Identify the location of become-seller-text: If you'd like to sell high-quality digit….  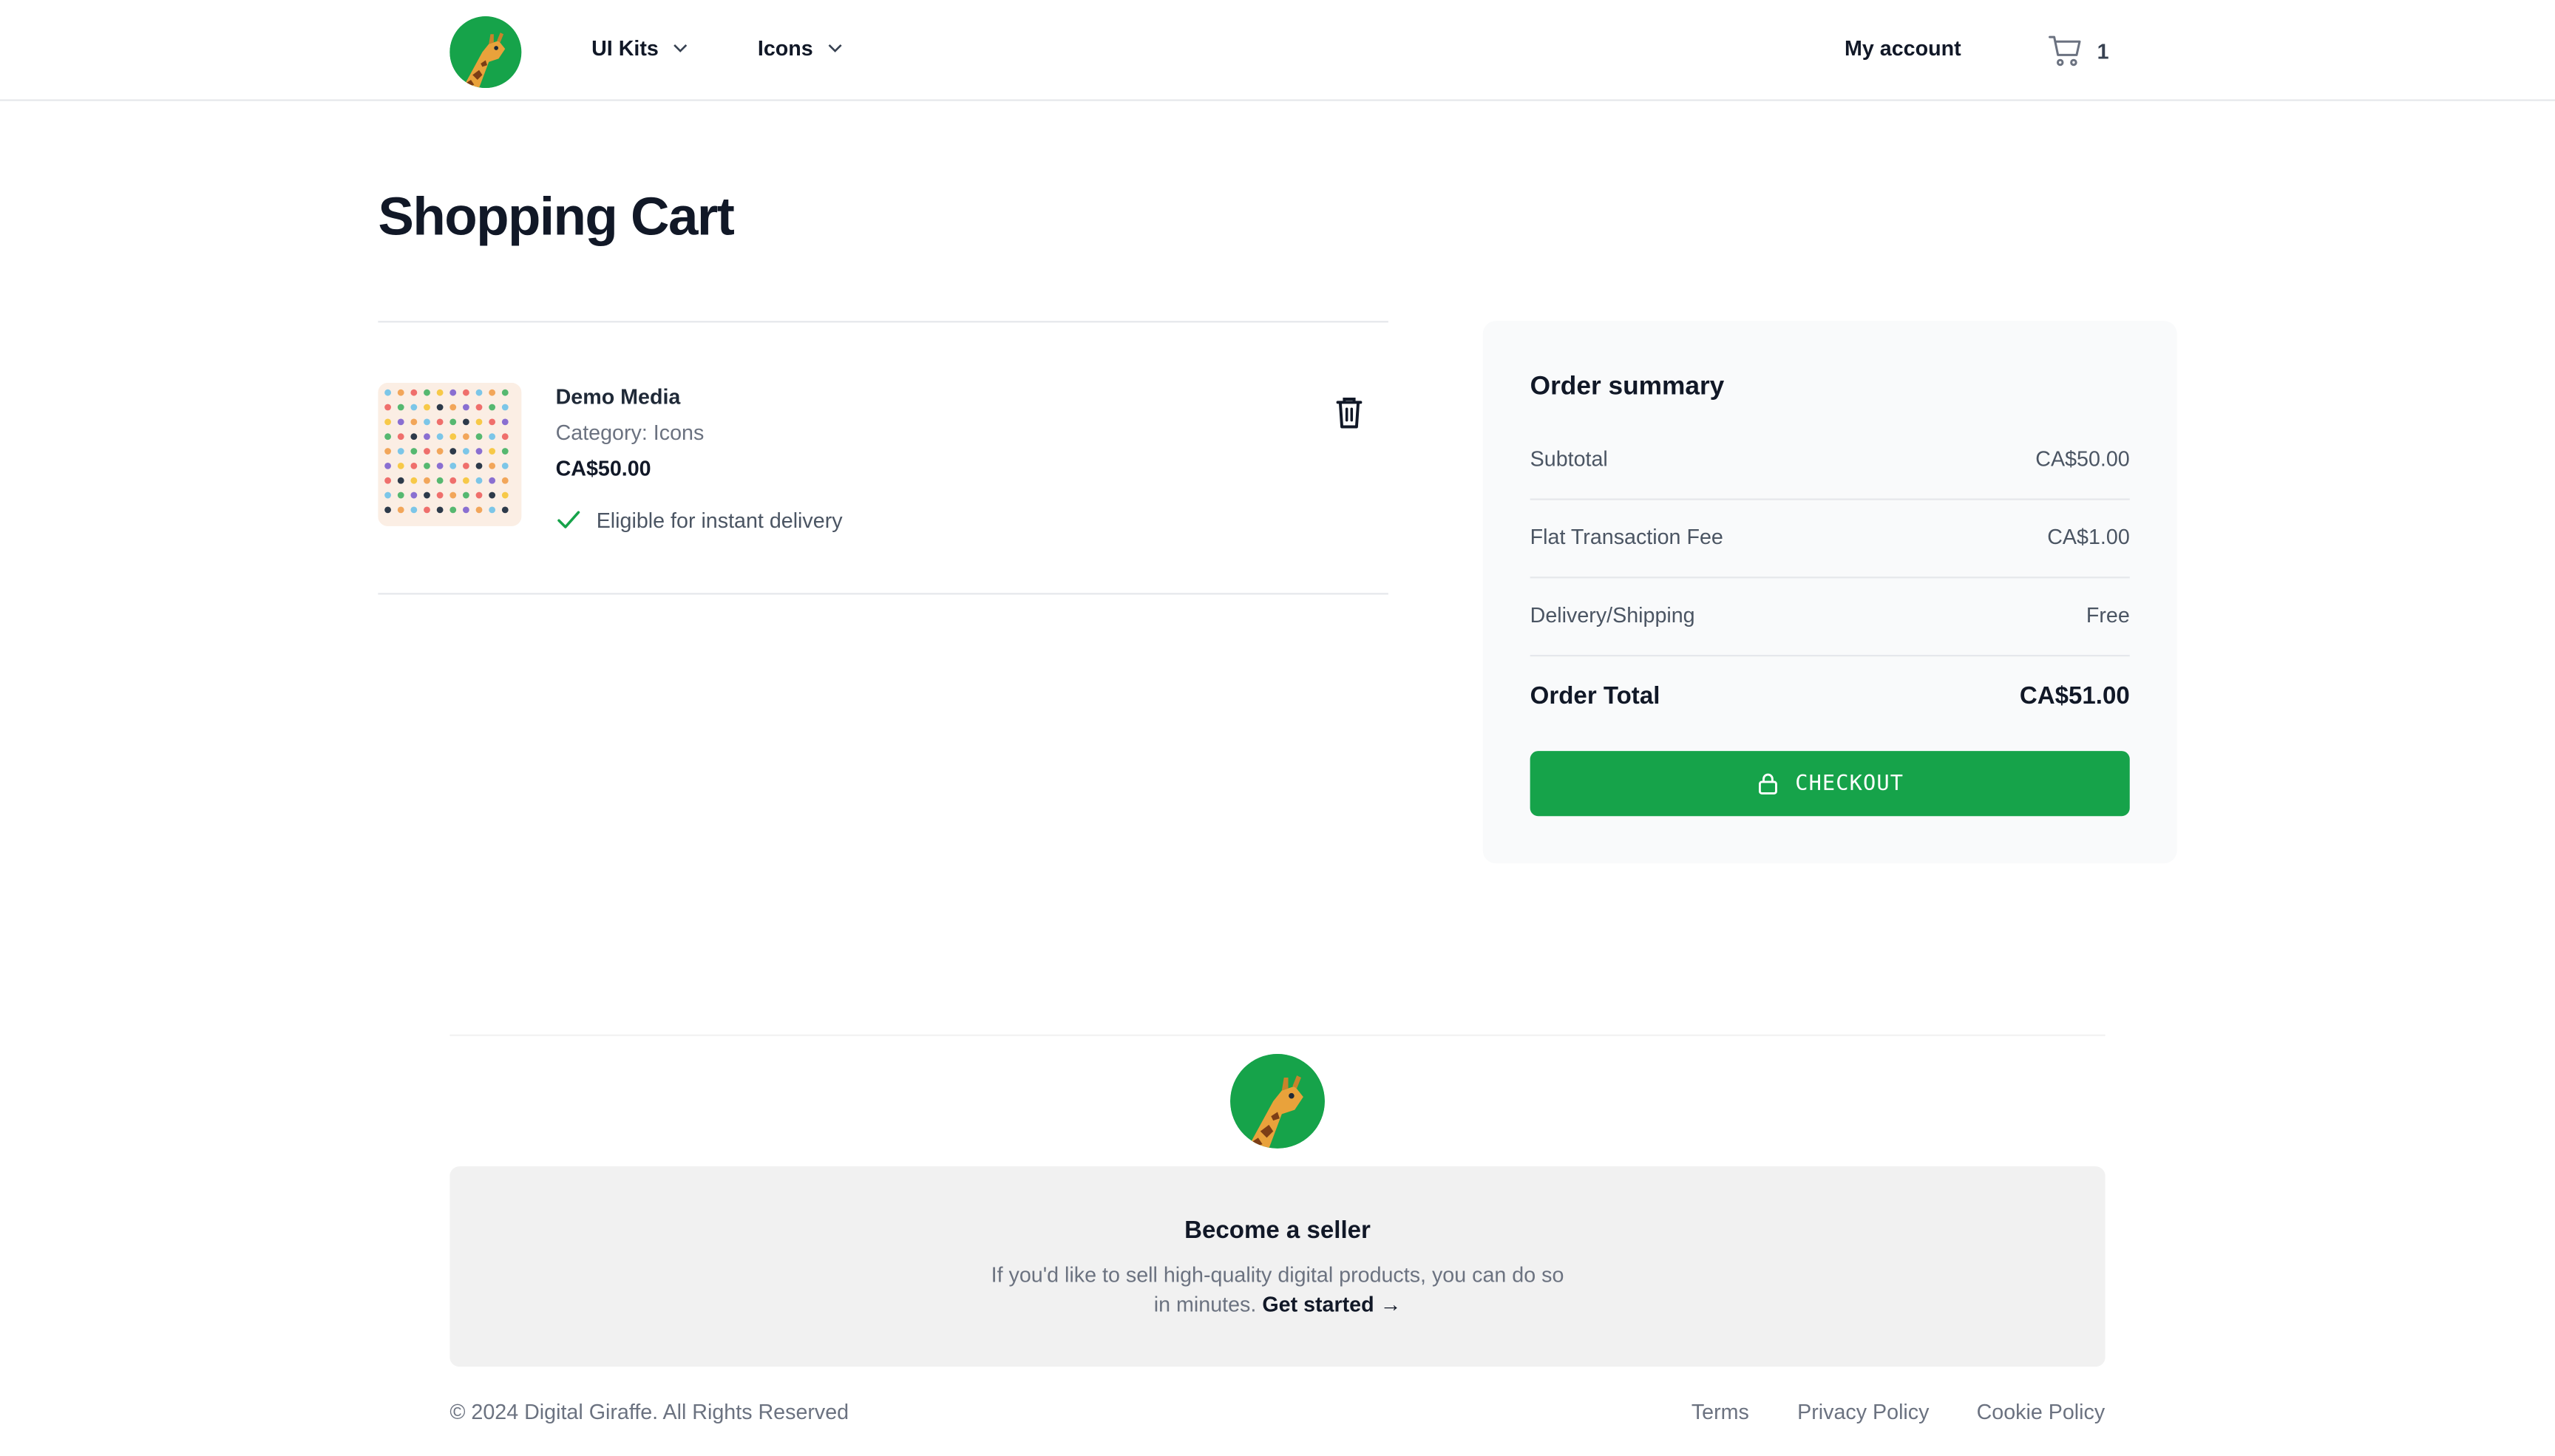
(1278, 1290).